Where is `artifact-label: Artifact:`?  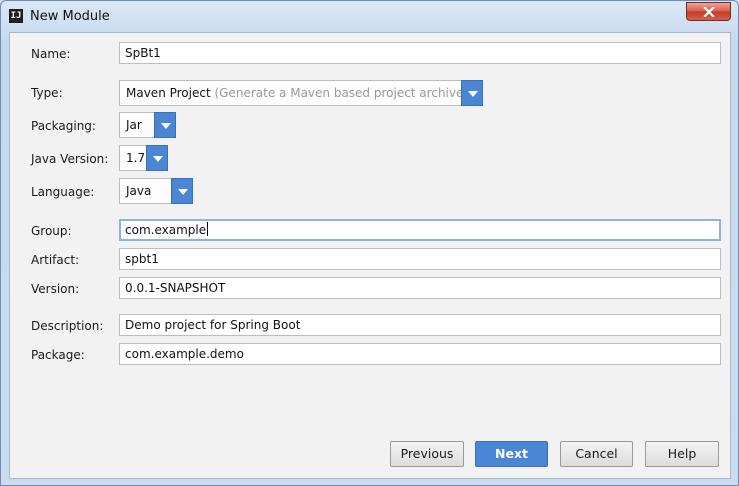
artifact-label: Artifact: is located at coordinates (55, 260).